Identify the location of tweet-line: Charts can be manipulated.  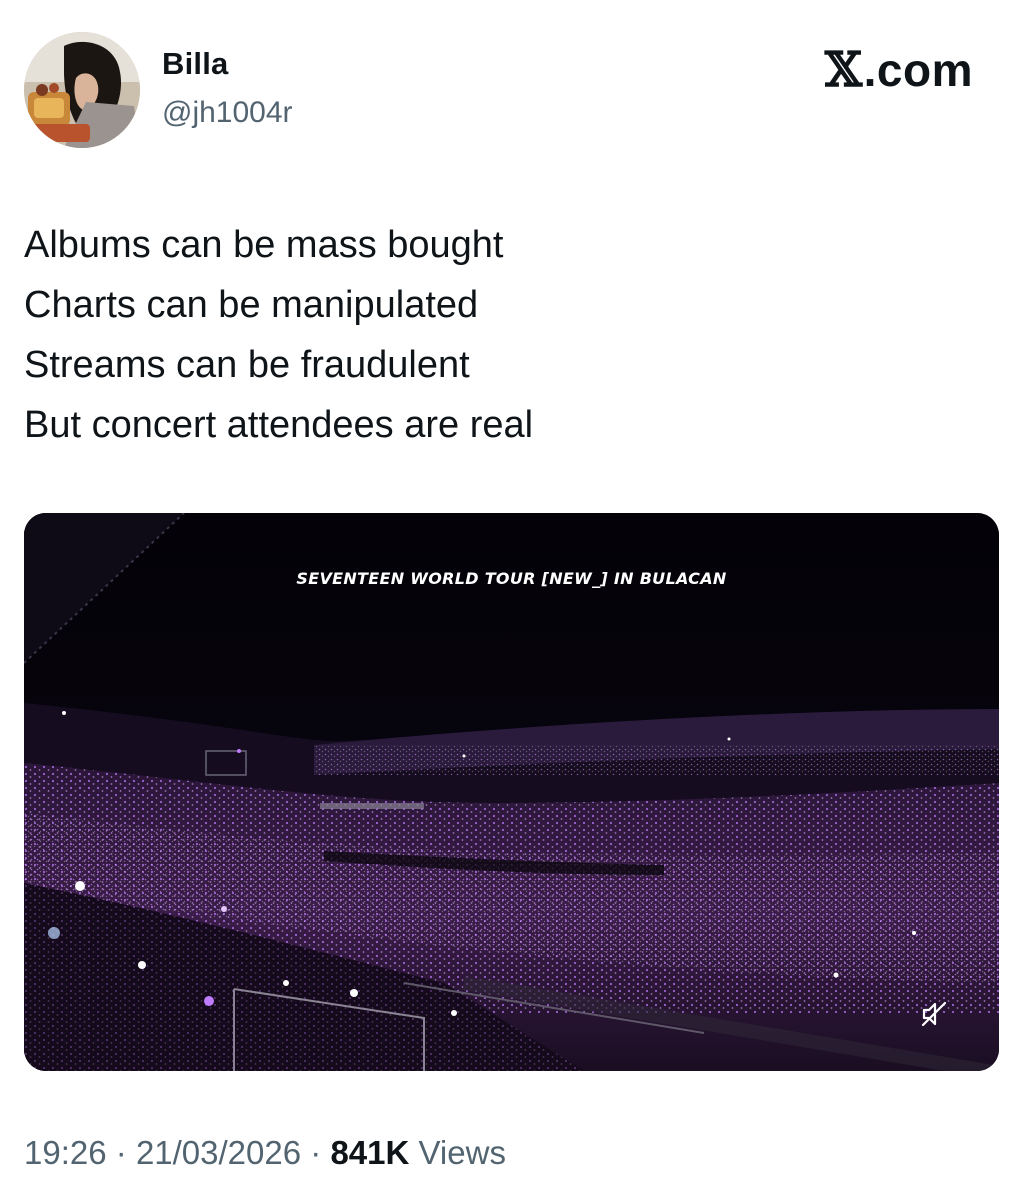
(251, 305).